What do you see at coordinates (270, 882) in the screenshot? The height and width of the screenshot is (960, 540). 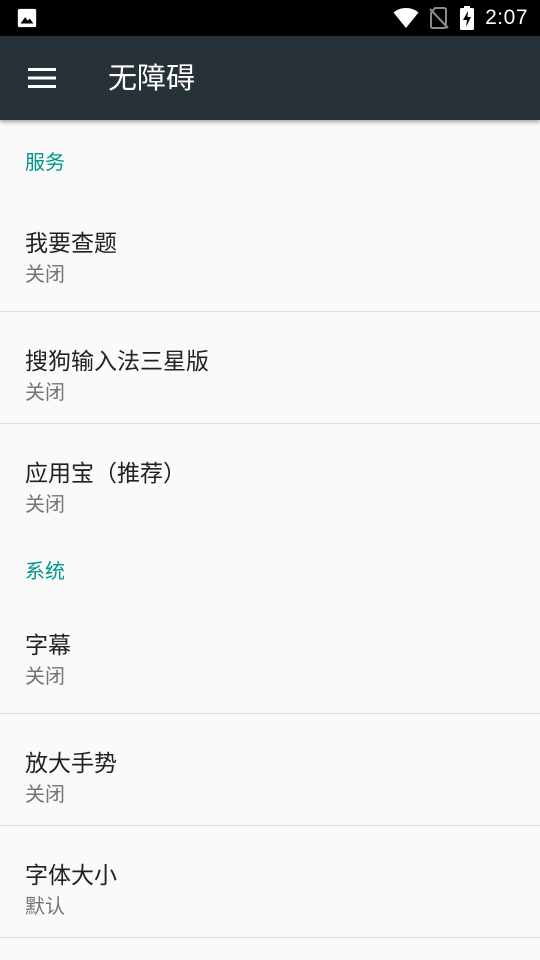 I see `settings-item-font-size: 字体大小 默认` at bounding box center [270, 882].